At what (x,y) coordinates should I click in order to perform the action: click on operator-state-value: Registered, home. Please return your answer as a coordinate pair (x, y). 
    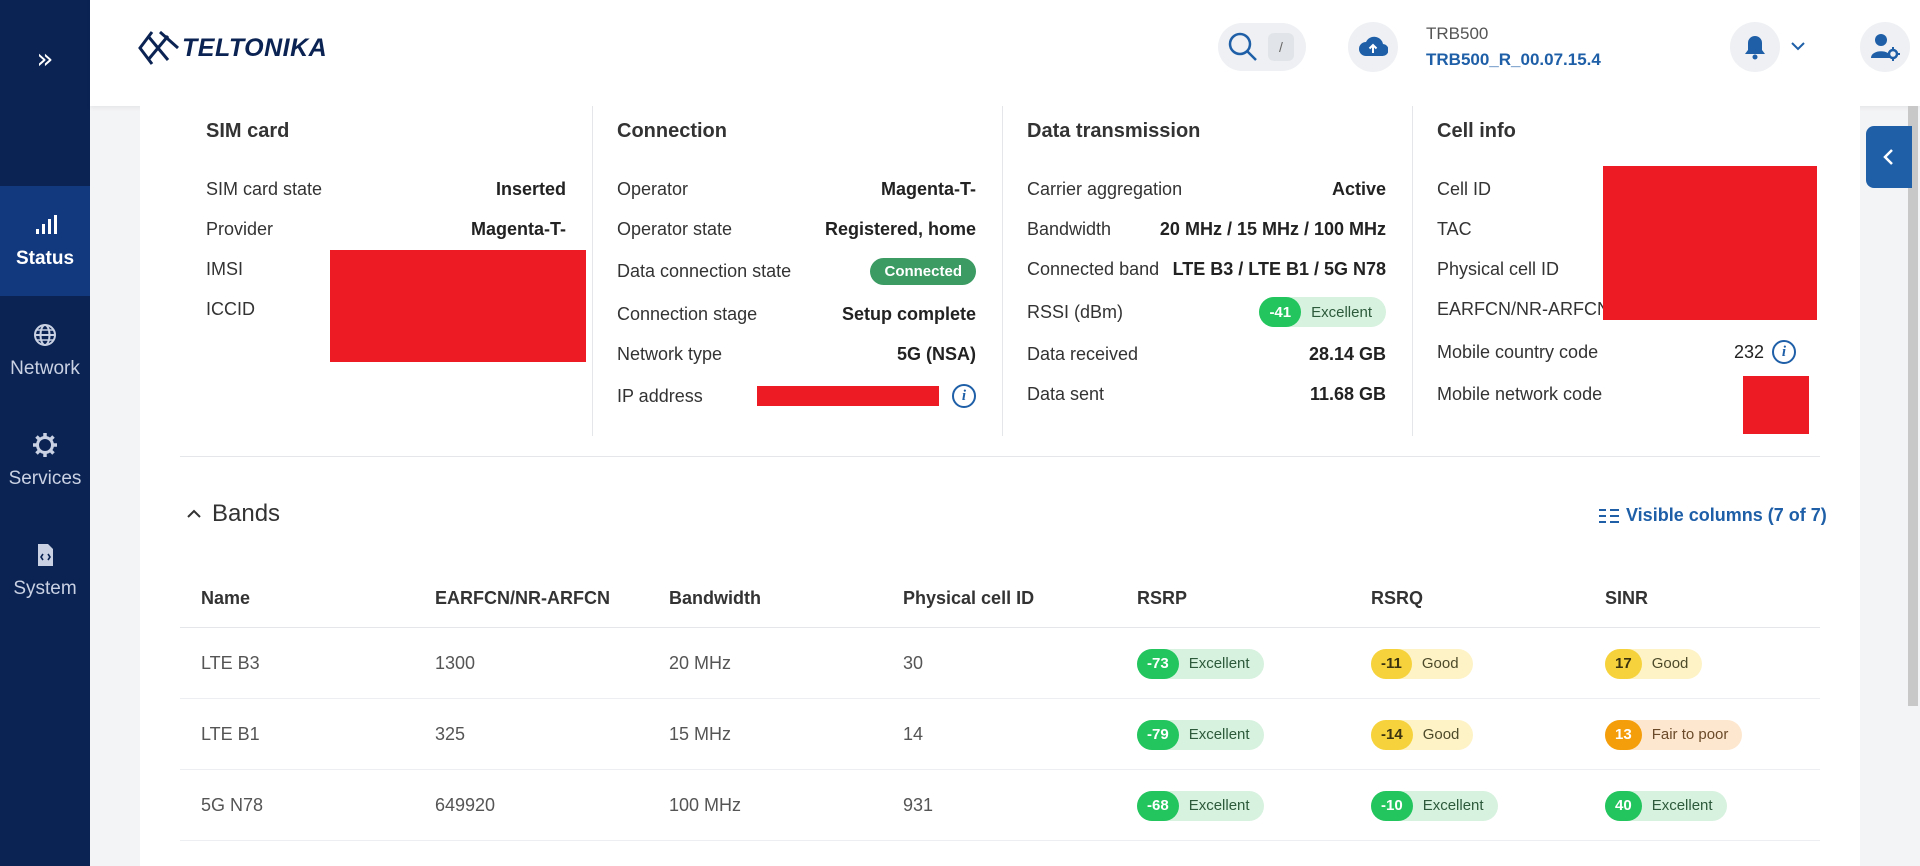
    Looking at the image, I should click on (900, 228).